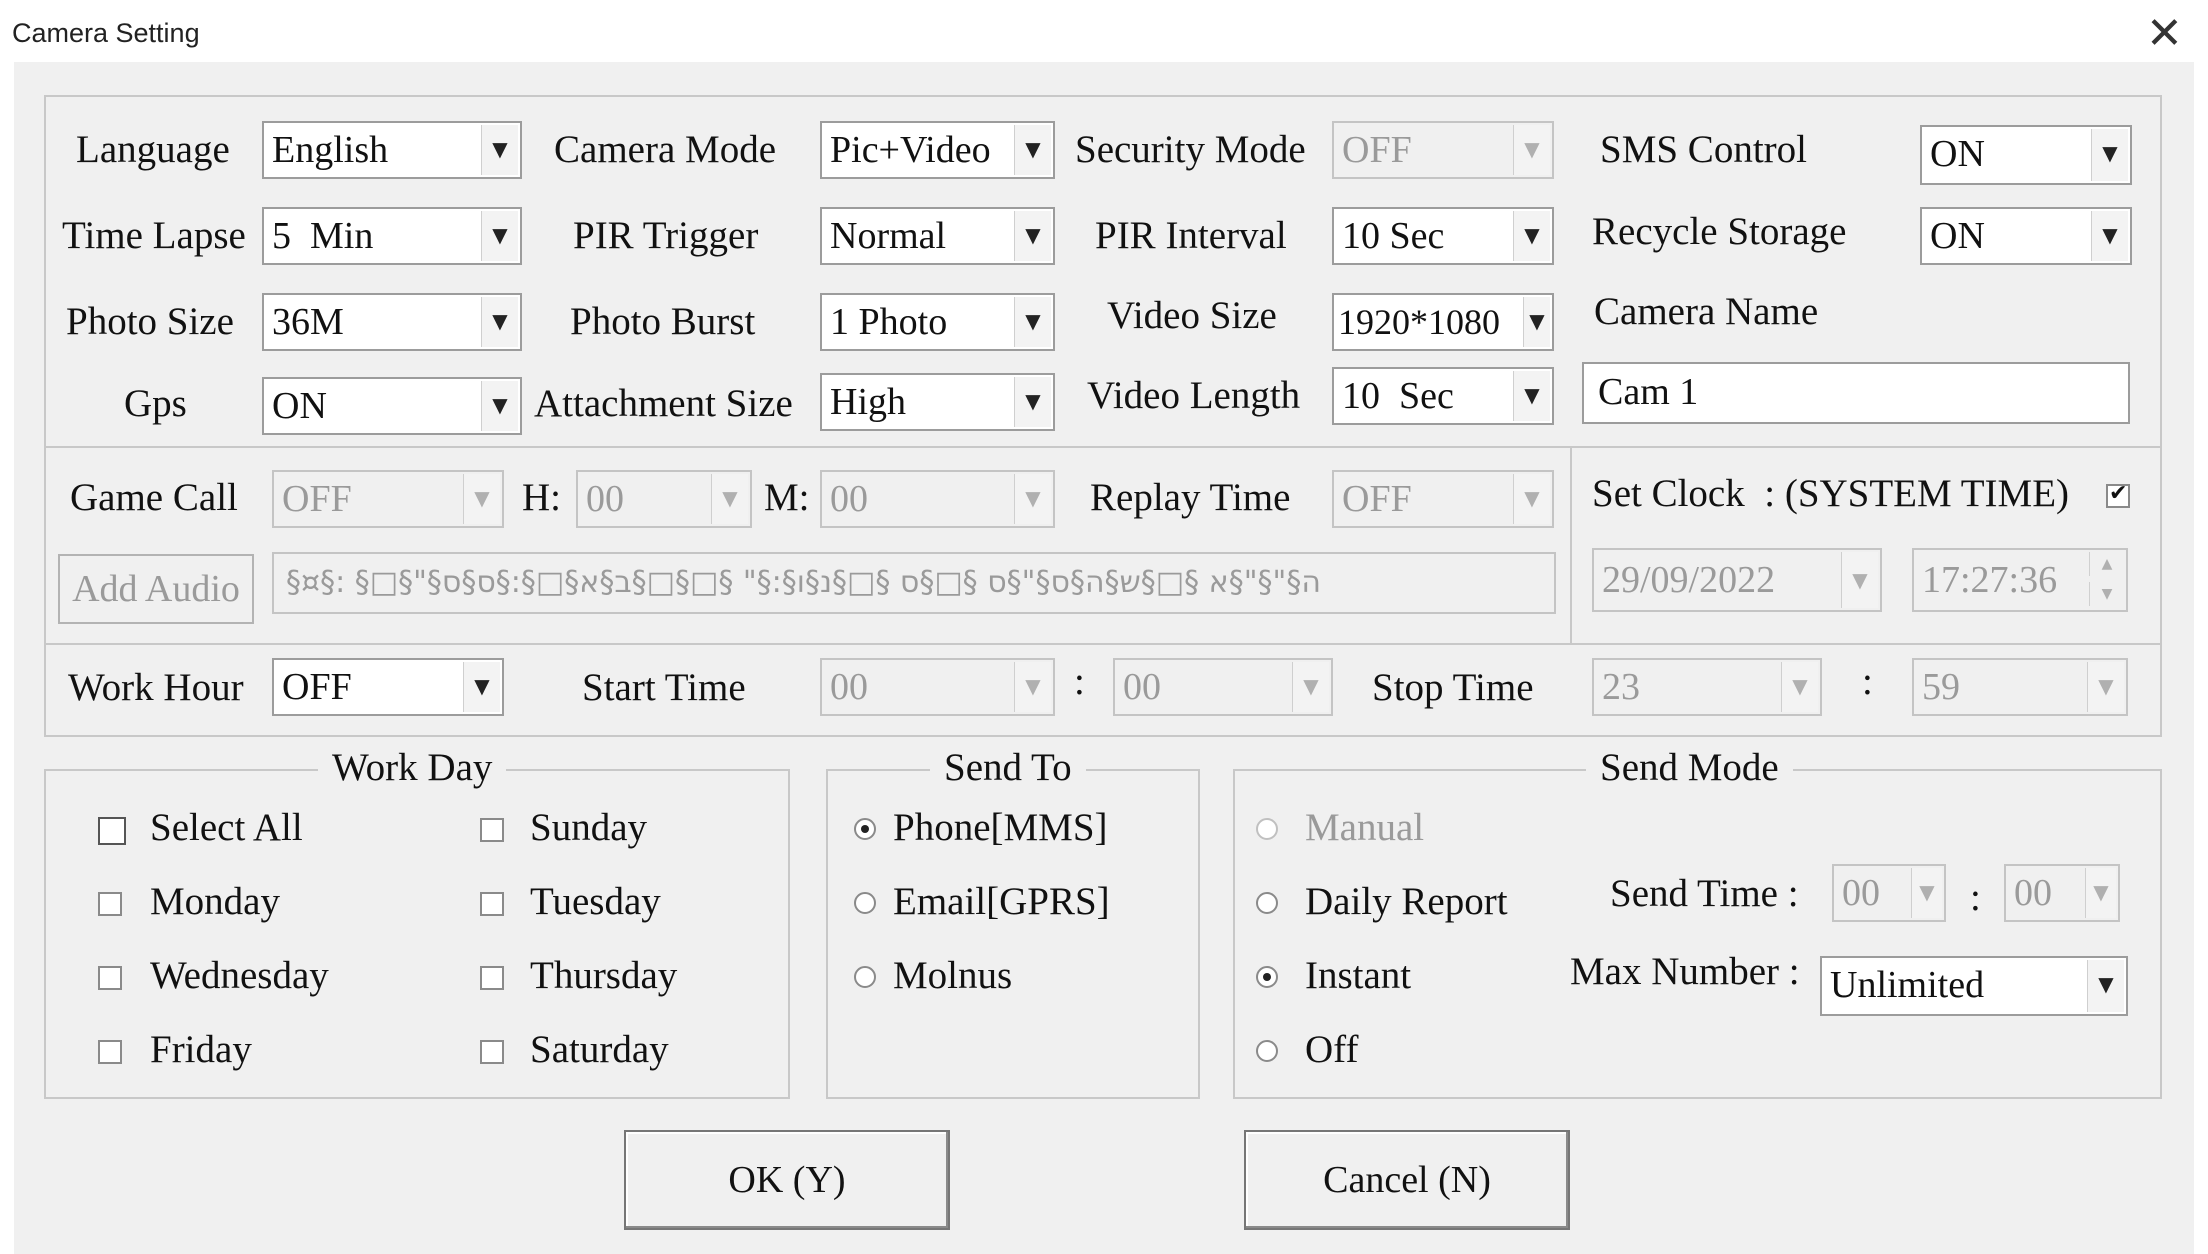 The height and width of the screenshot is (1254, 2208). Describe the element at coordinates (664, 499) in the screenshot. I see `game-call-hour-select: 00 ▼` at that location.